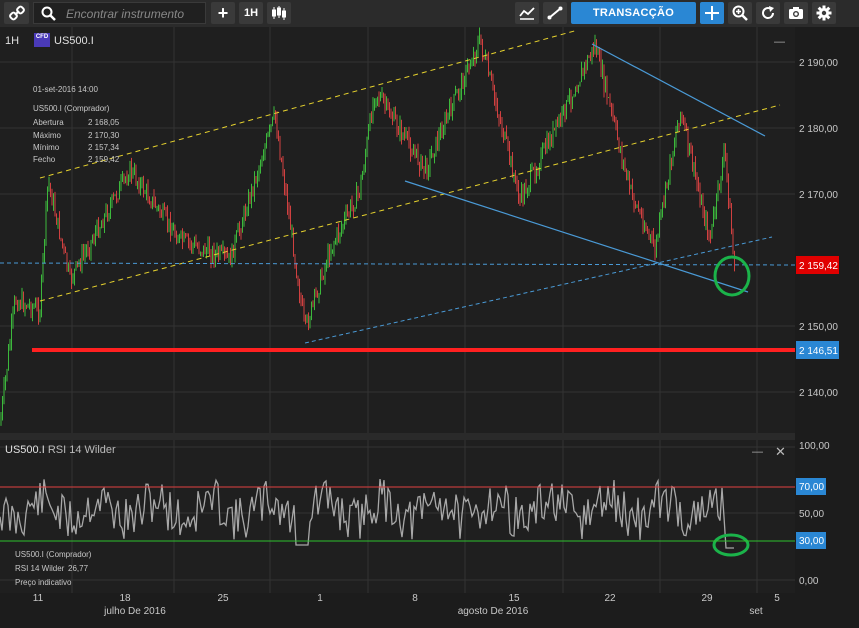 The image size is (859, 628). What do you see at coordinates (76, 159) in the screenshot?
I see `info-row: Fecho 2 159,42` at bounding box center [76, 159].